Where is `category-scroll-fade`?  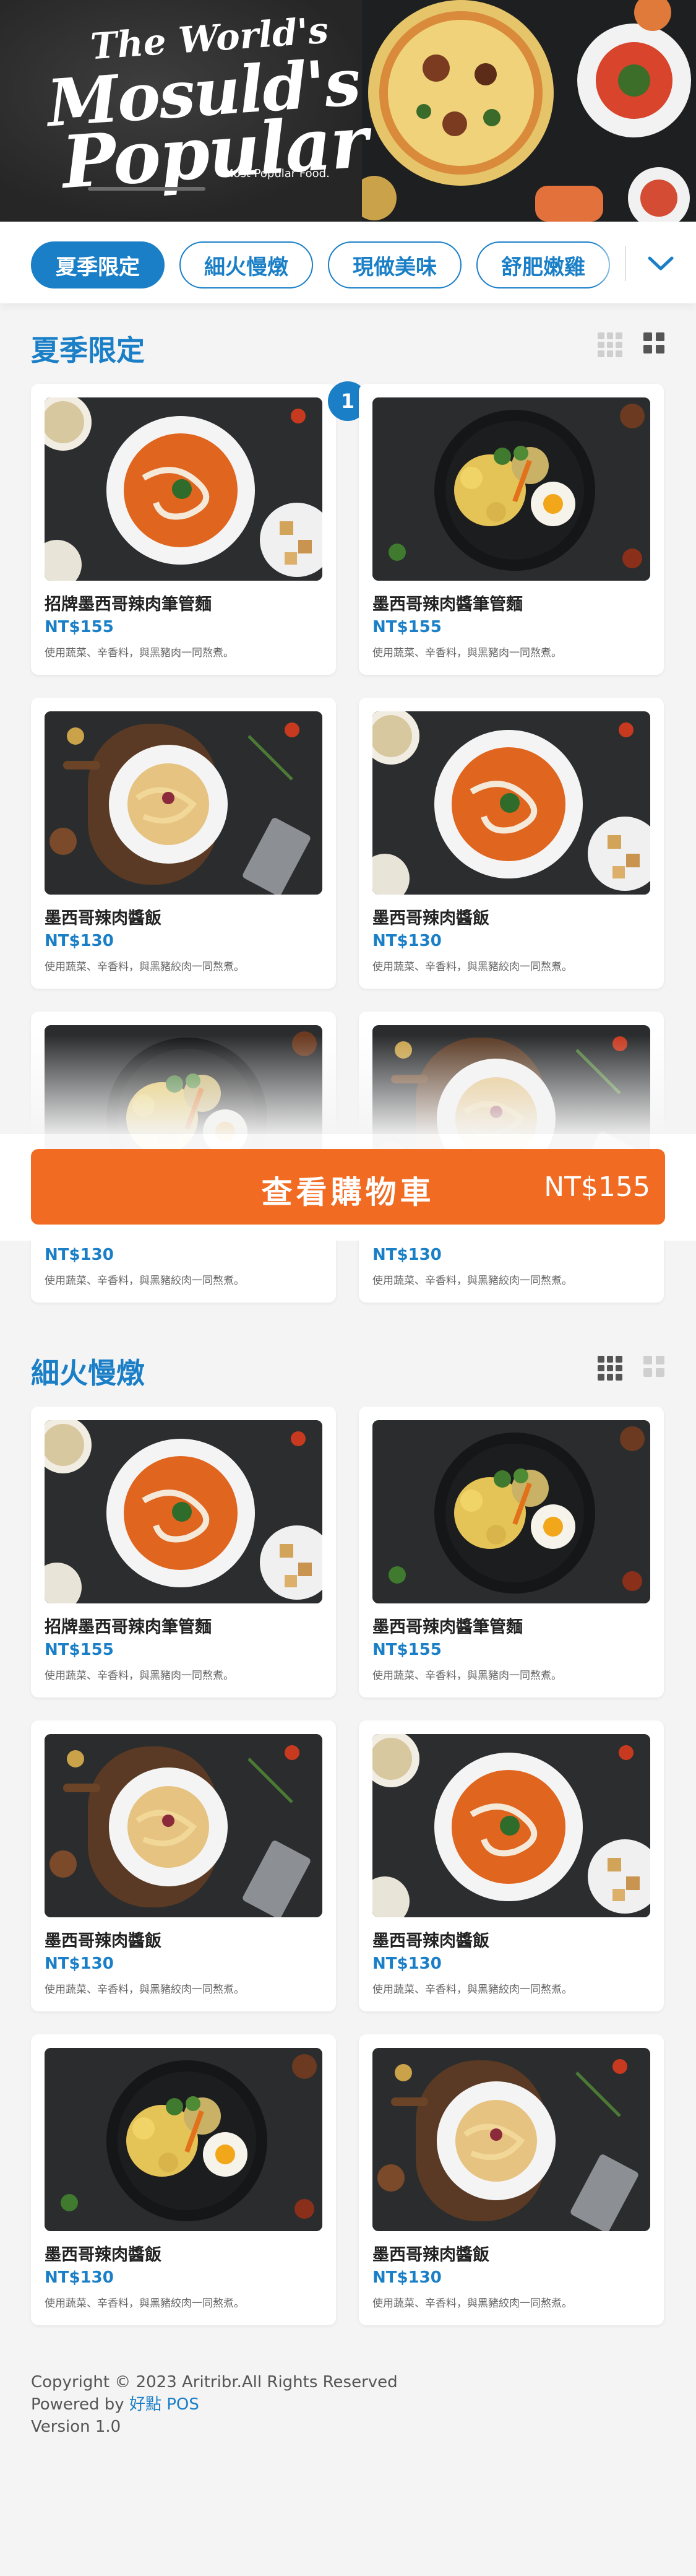 category-scroll-fade is located at coordinates (610, 262).